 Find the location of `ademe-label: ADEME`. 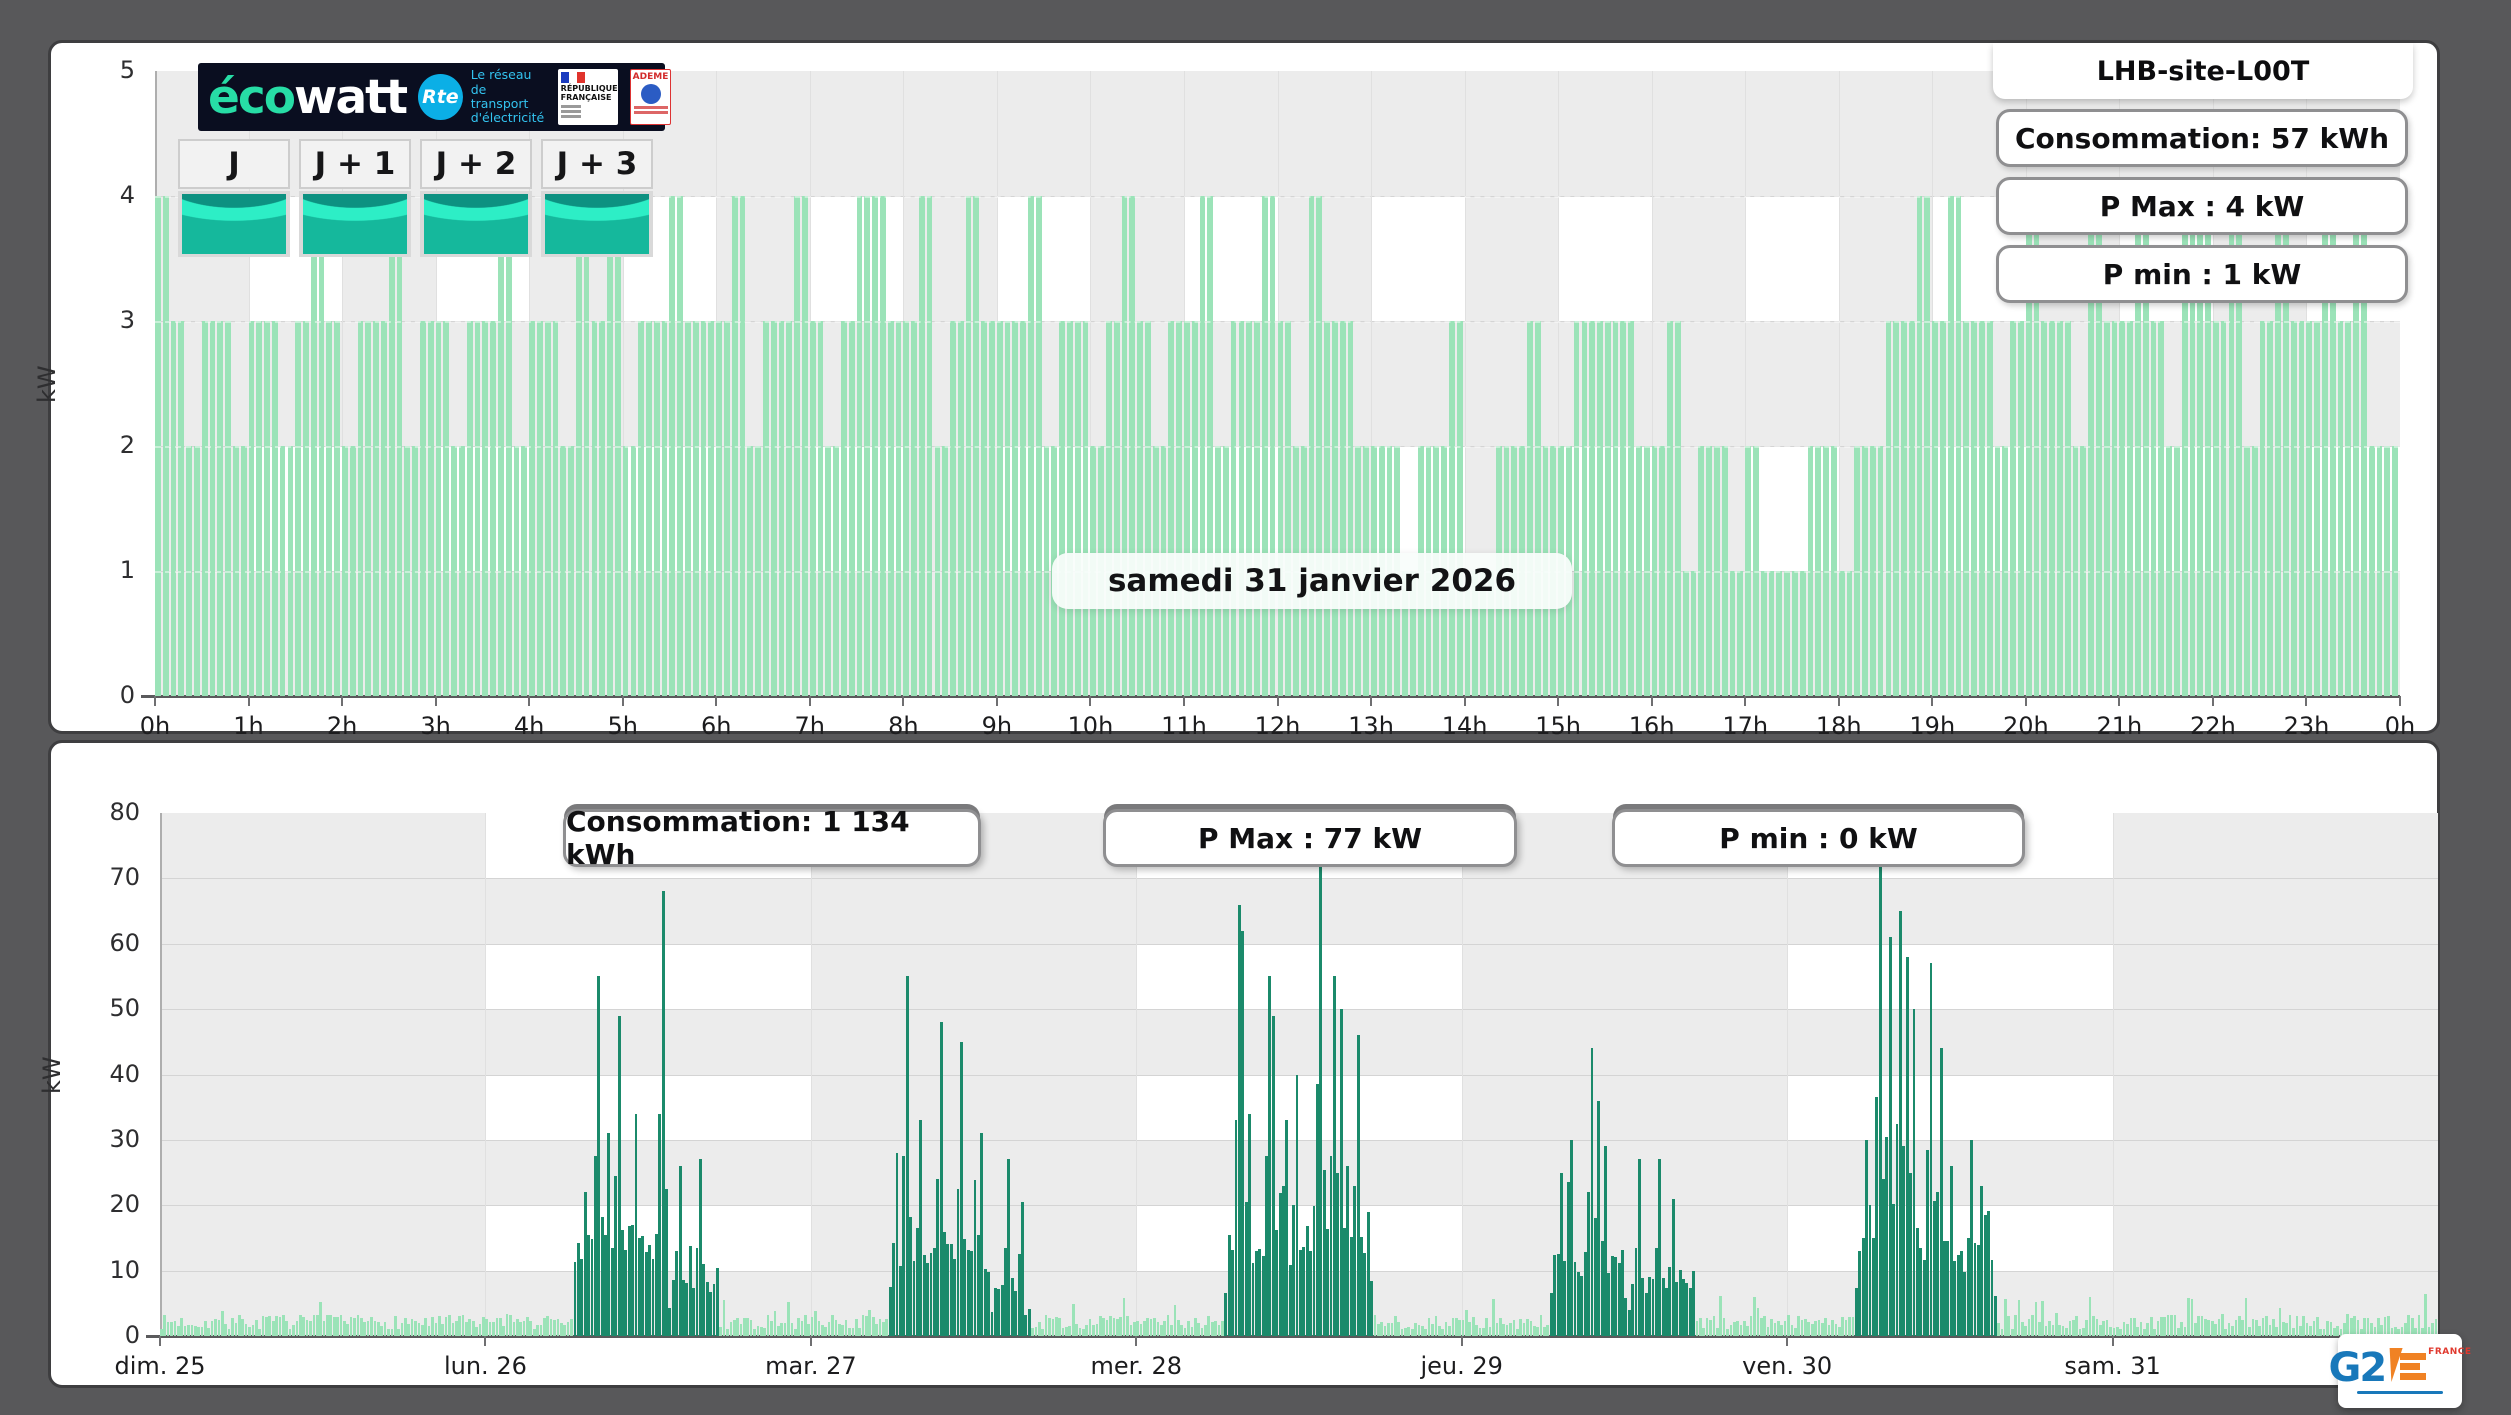

ademe-label: ADEME is located at coordinates (650, 77).